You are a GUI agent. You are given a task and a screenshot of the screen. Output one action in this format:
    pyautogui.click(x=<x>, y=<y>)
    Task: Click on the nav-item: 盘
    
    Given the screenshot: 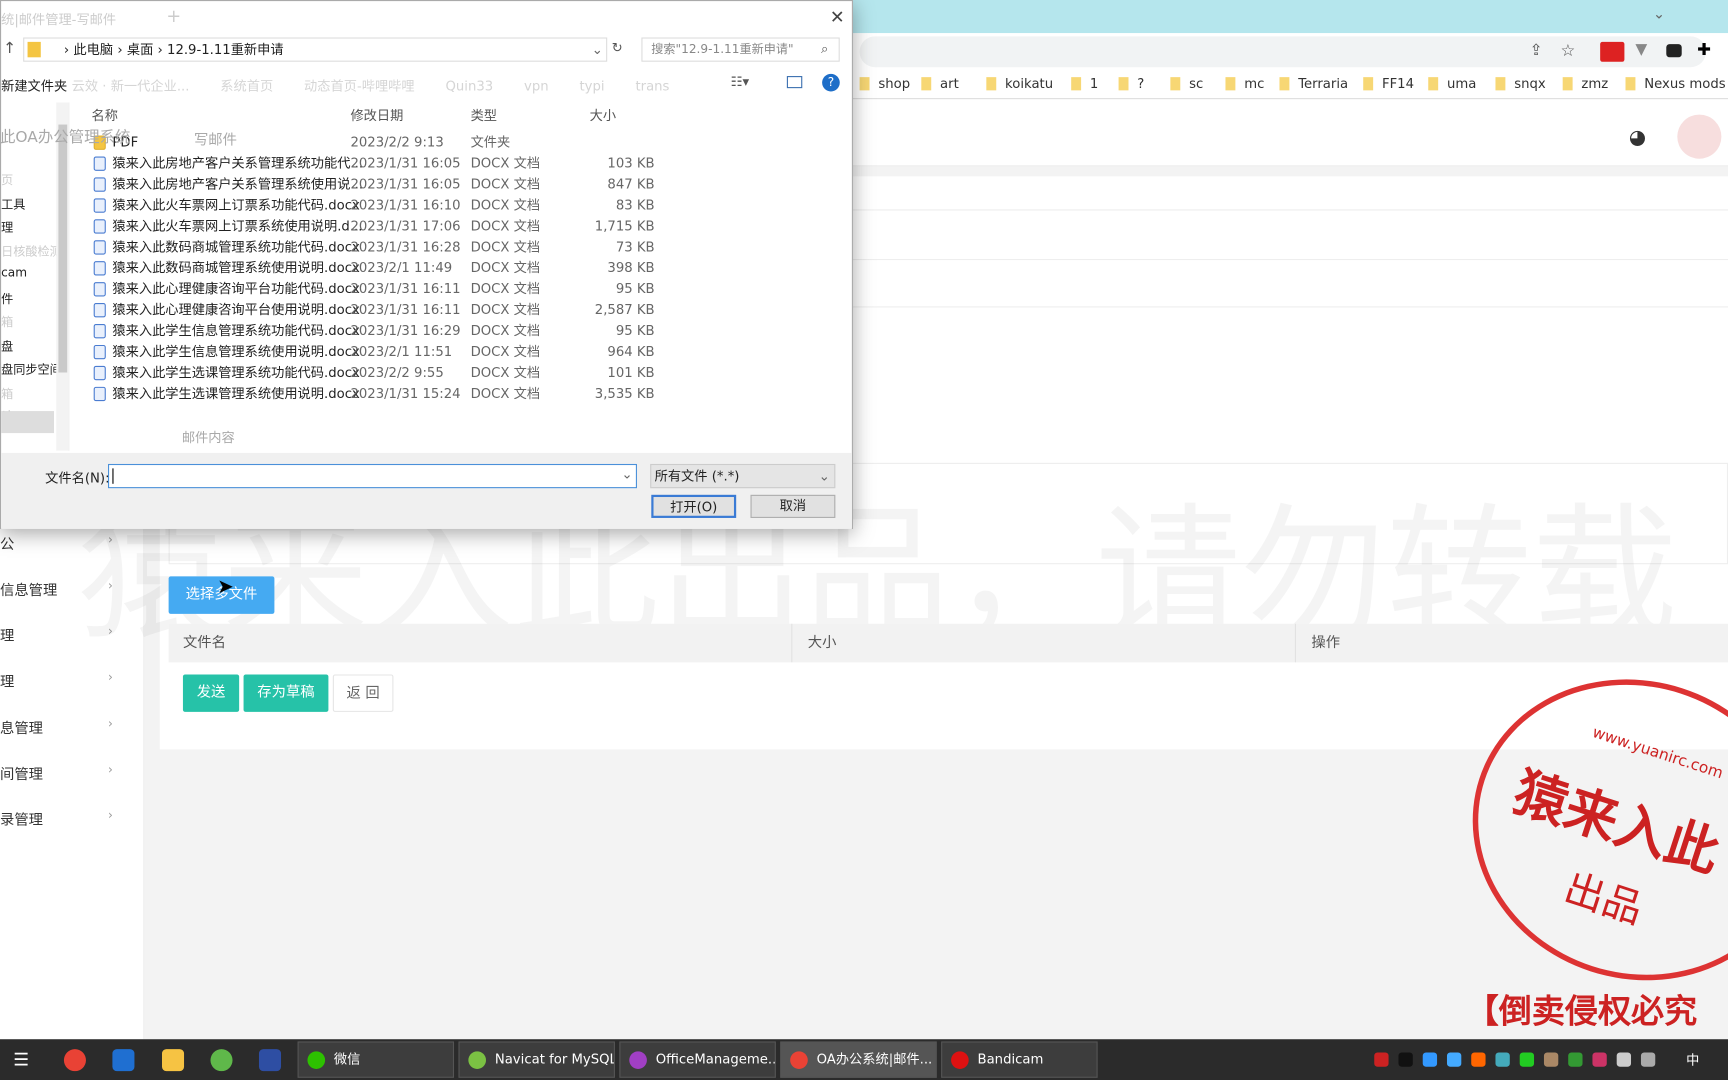 What is the action you would take?
    pyautogui.click(x=28, y=346)
    